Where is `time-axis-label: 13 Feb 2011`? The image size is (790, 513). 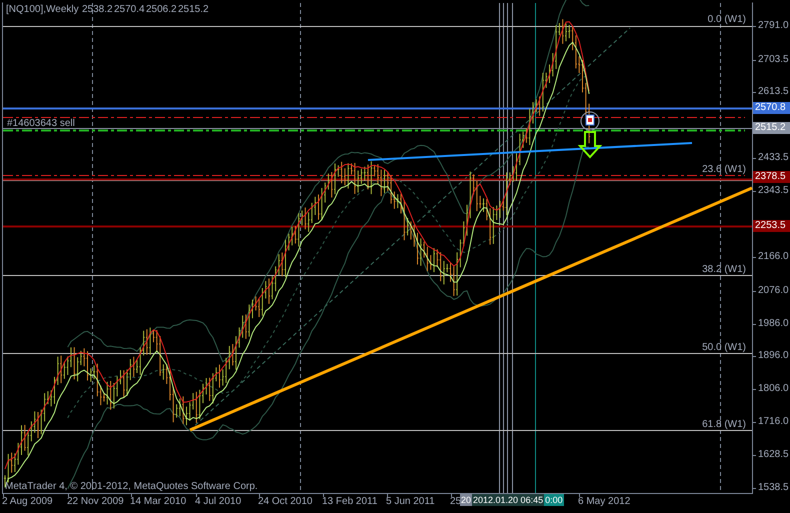
time-axis-label: 13 Feb 2011 is located at coordinates (350, 502).